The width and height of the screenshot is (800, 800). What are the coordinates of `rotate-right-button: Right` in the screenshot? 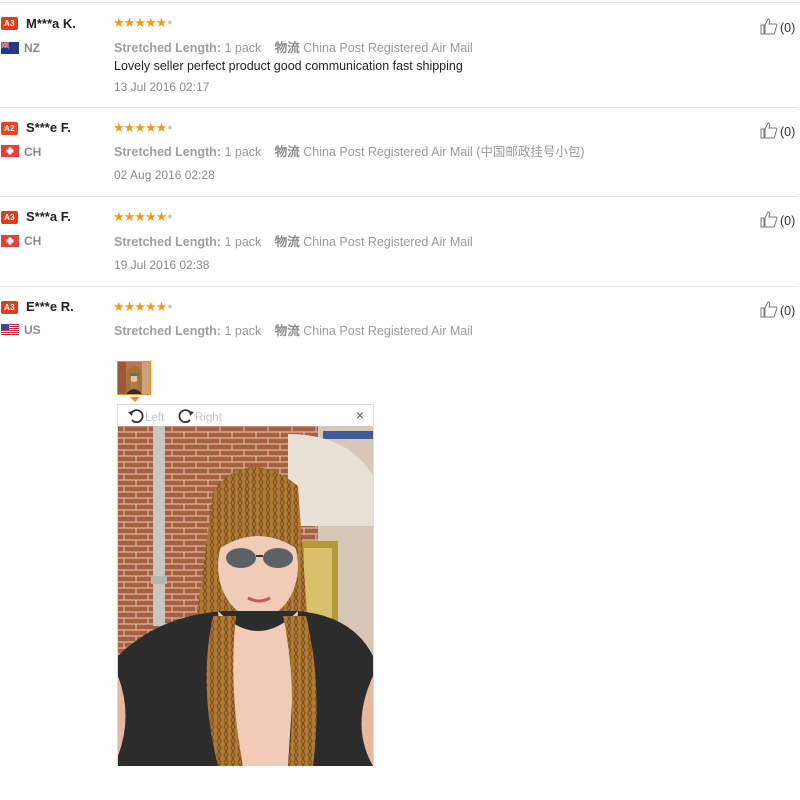 It's located at (199, 416).